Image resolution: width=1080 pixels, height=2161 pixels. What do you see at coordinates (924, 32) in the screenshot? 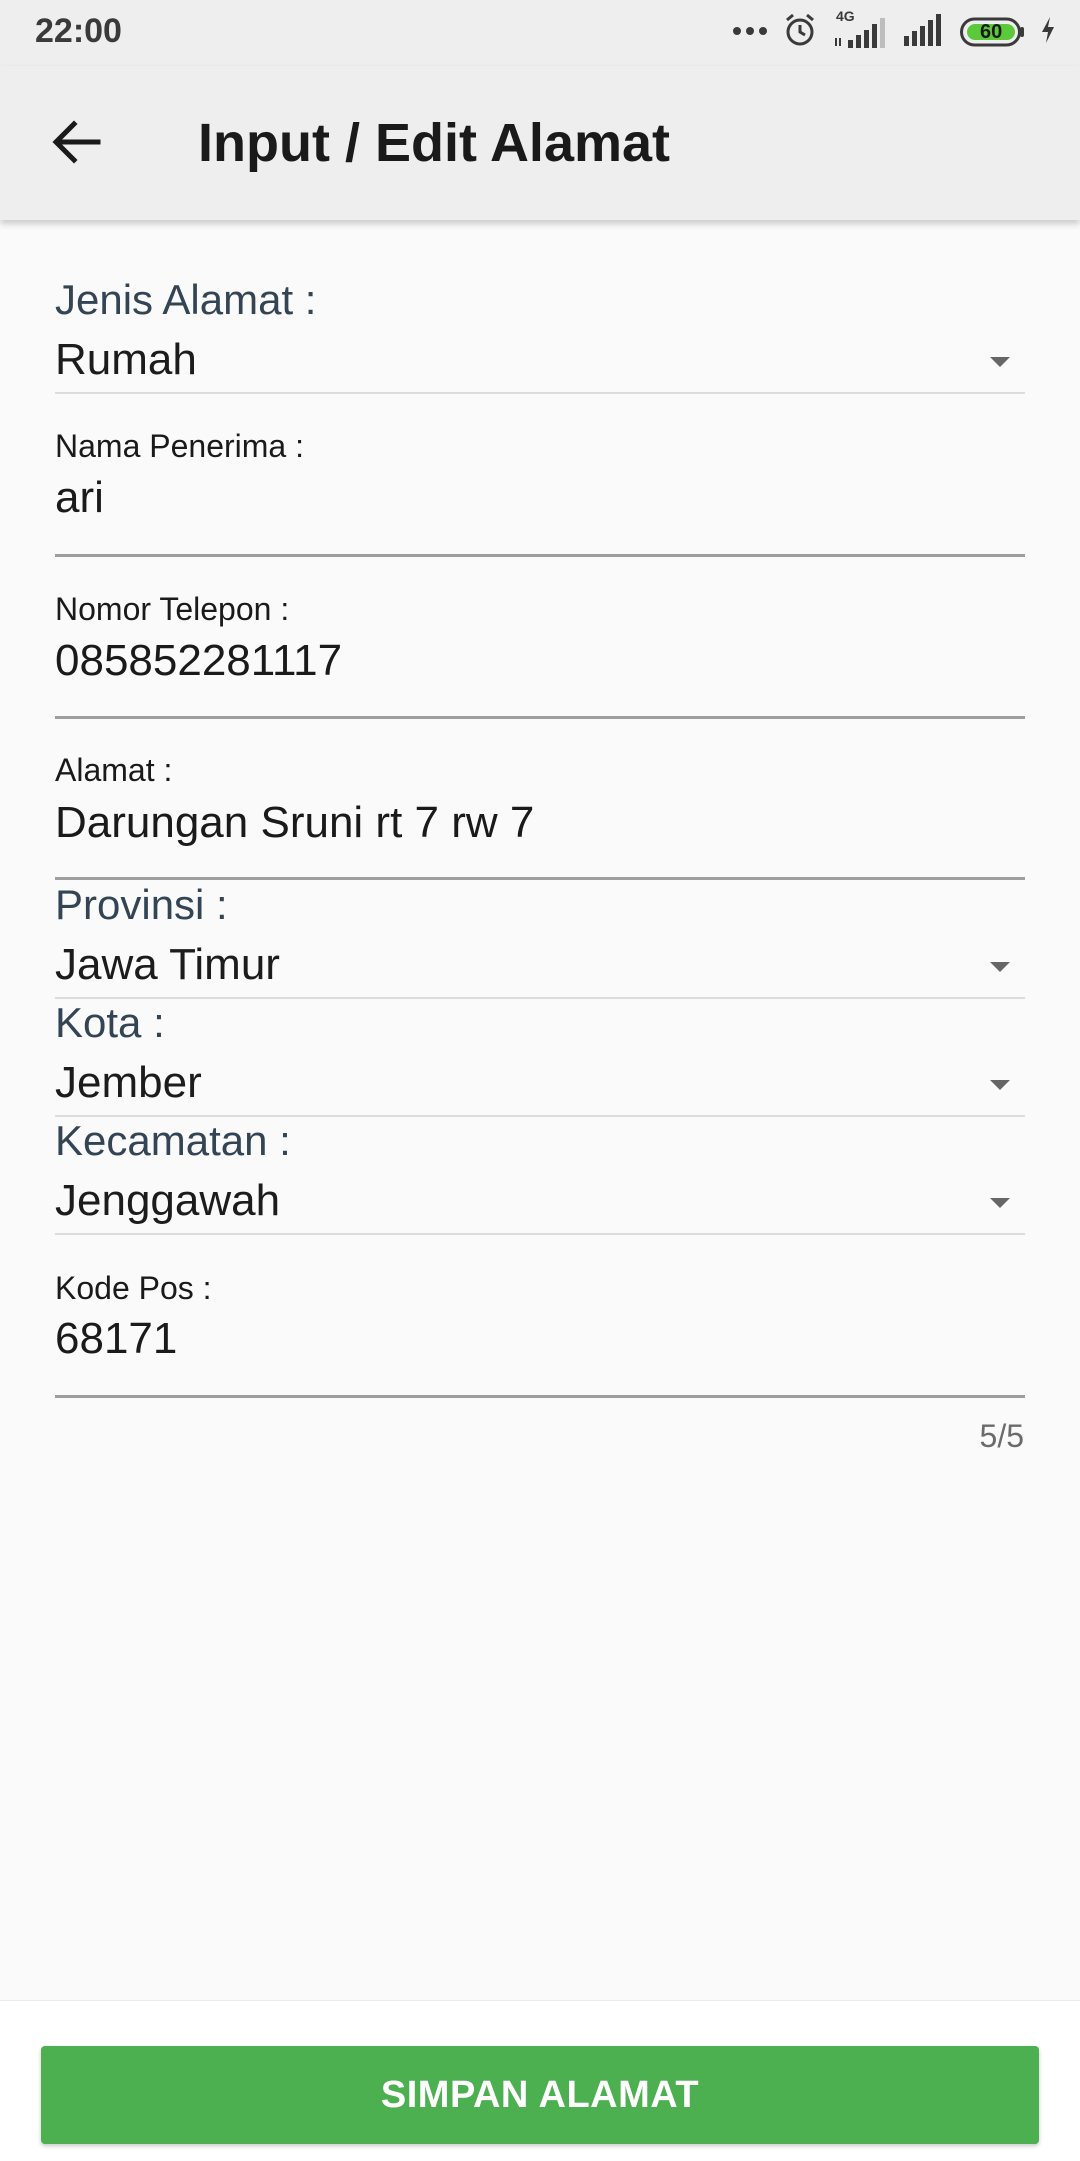
I see `signal-icon` at bounding box center [924, 32].